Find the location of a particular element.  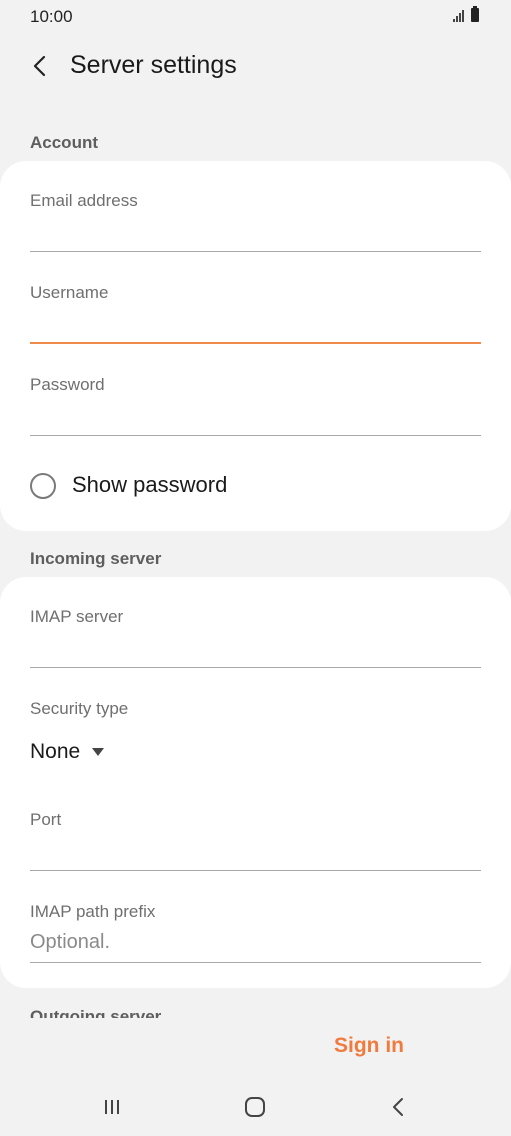

recents-icon is located at coordinates (112, 1107).